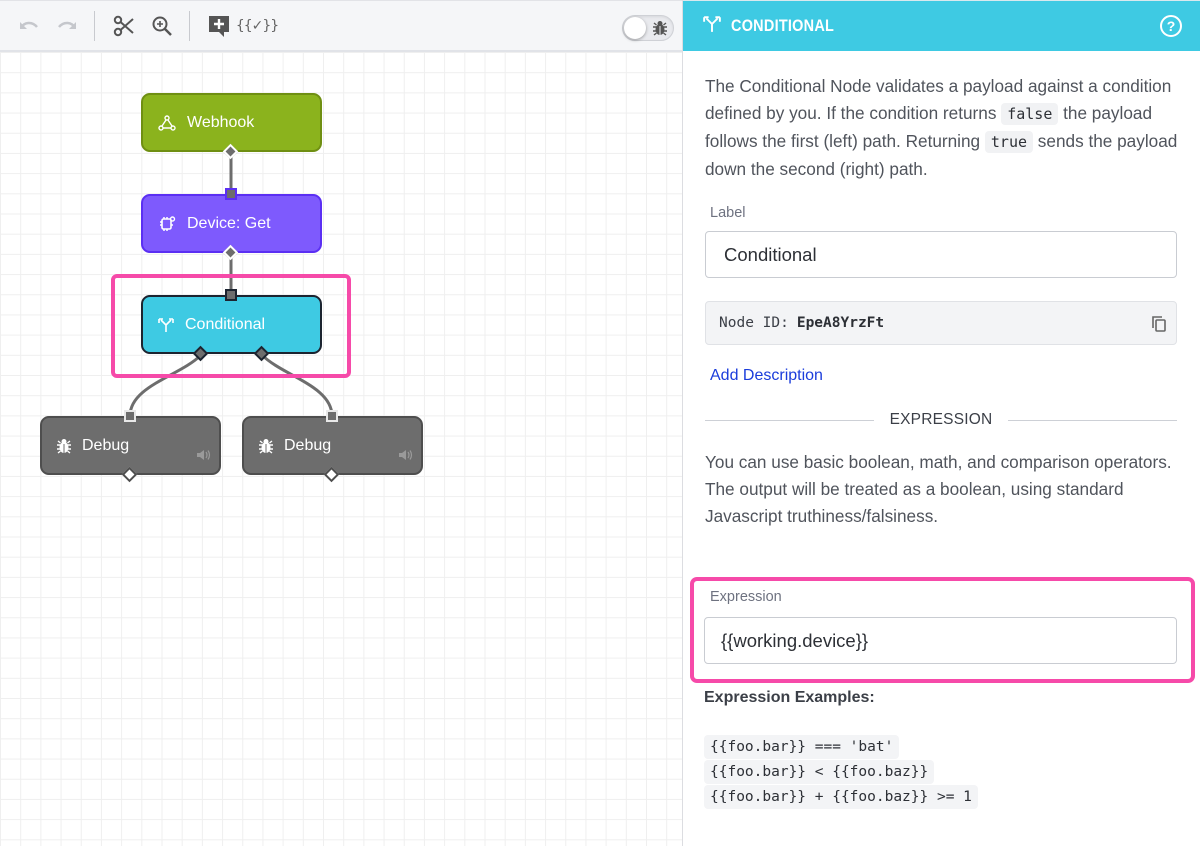  I want to click on undo-icon, so click(29, 26).